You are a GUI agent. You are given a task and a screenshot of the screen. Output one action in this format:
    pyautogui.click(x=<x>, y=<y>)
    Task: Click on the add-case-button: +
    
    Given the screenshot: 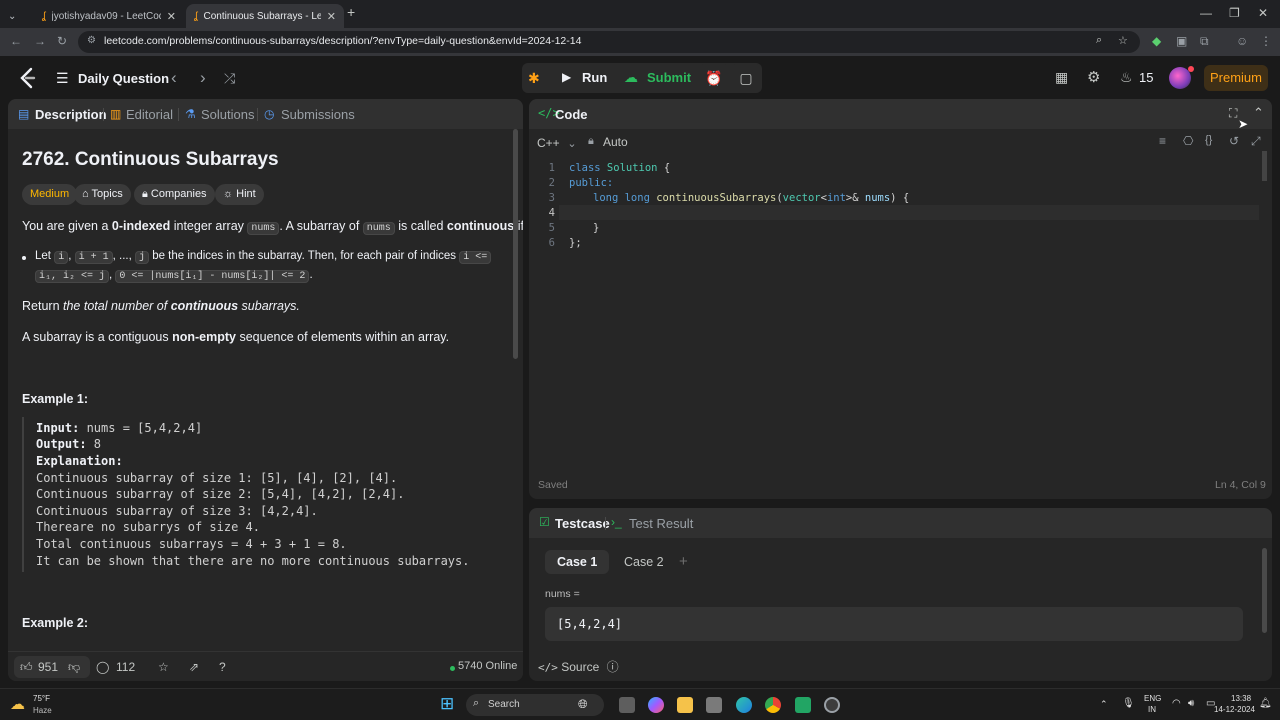 What is the action you would take?
    pyautogui.click(x=683, y=562)
    